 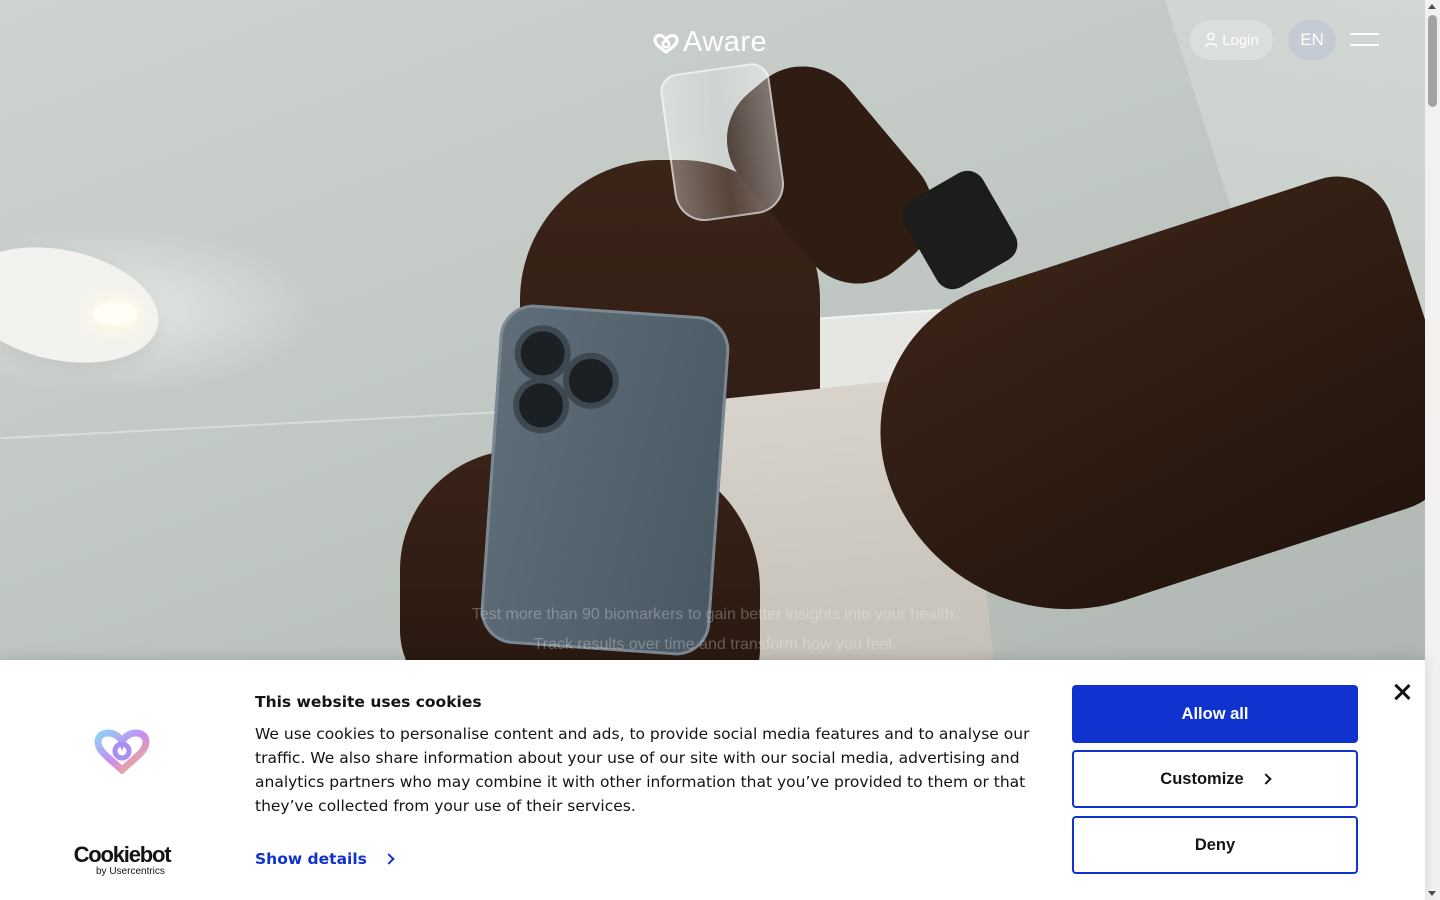 What do you see at coordinates (1202, 778) in the screenshot?
I see `customize-label: Customize` at bounding box center [1202, 778].